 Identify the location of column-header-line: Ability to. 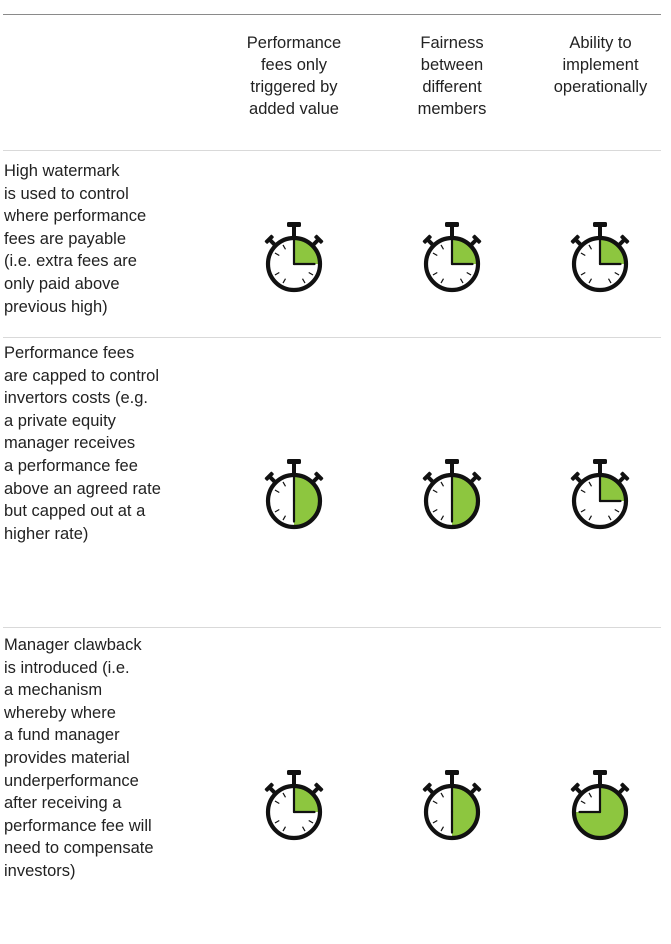
(600, 43).